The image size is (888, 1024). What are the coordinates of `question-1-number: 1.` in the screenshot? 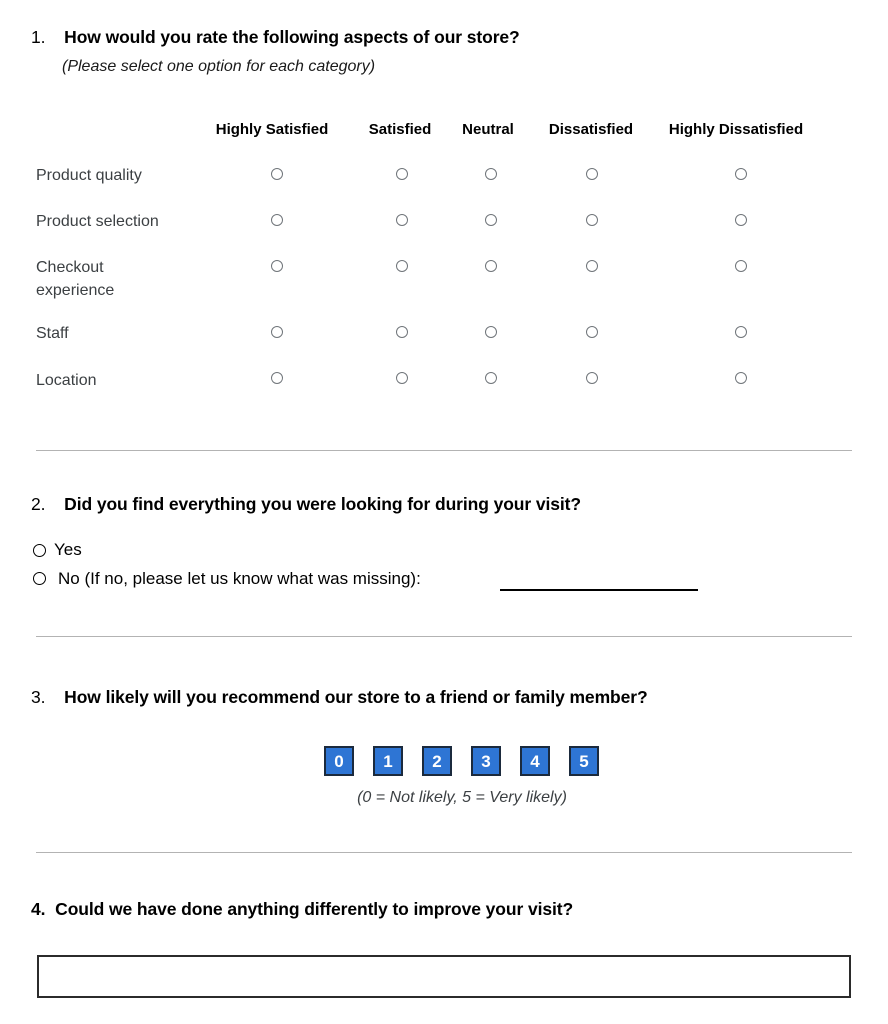 It's located at (38, 37).